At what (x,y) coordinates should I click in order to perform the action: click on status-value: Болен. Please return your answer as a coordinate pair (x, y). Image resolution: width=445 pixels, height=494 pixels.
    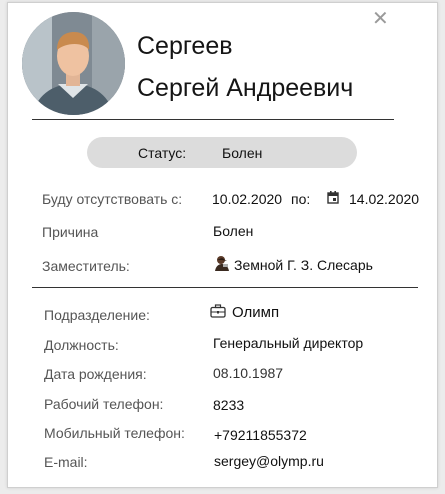
    Looking at the image, I should click on (242, 153).